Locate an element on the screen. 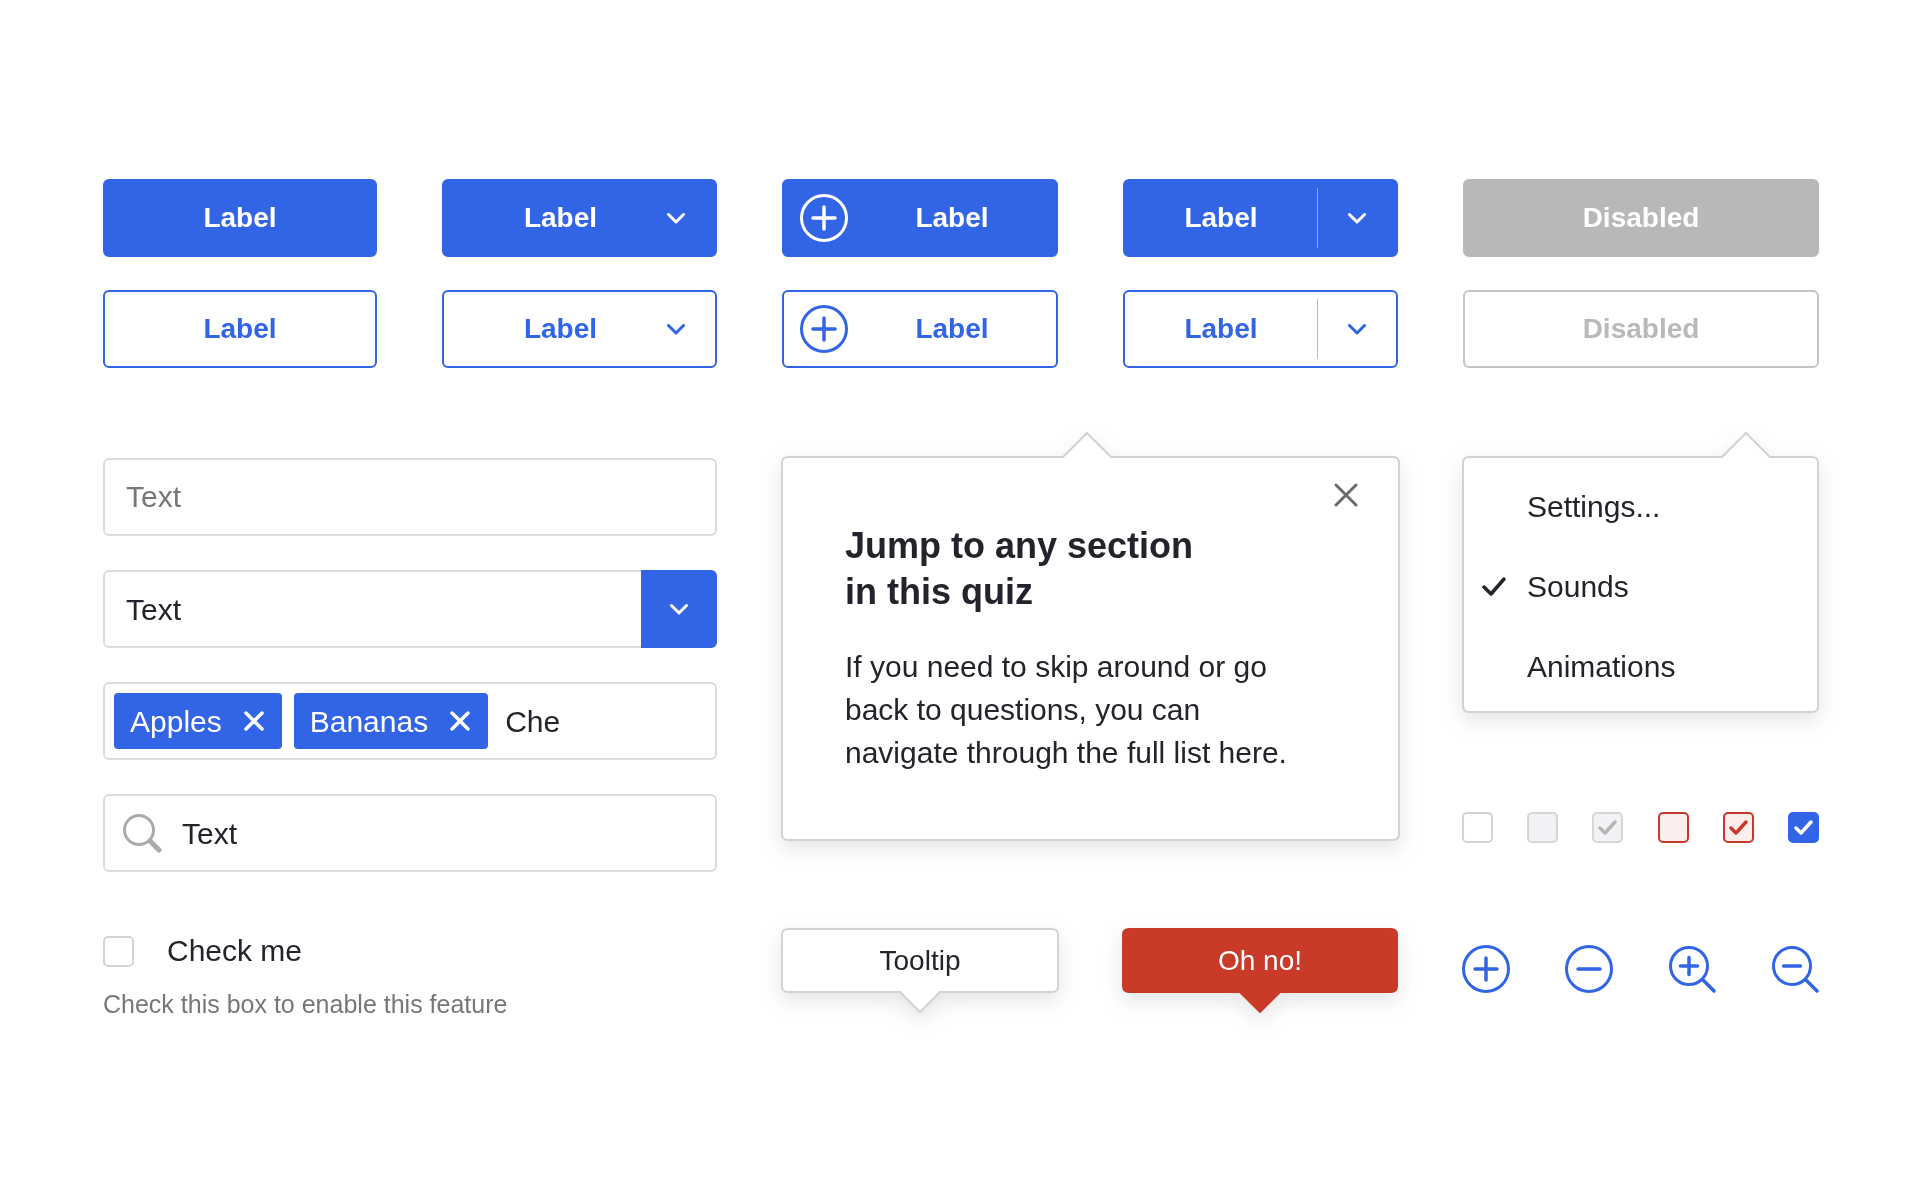  checkbox-label: Check me is located at coordinates (235, 951).